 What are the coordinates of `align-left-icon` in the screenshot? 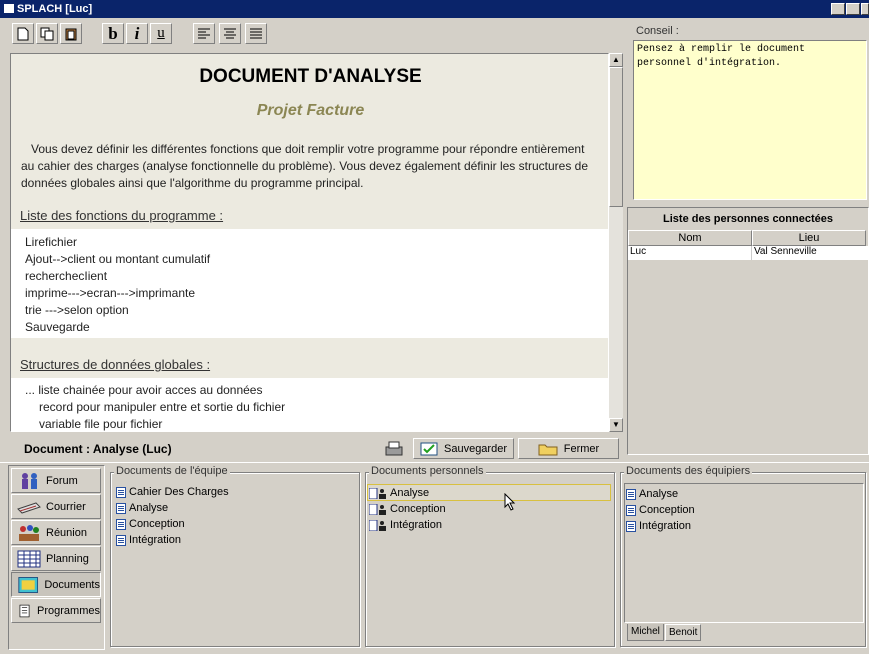 It's located at (204, 33).